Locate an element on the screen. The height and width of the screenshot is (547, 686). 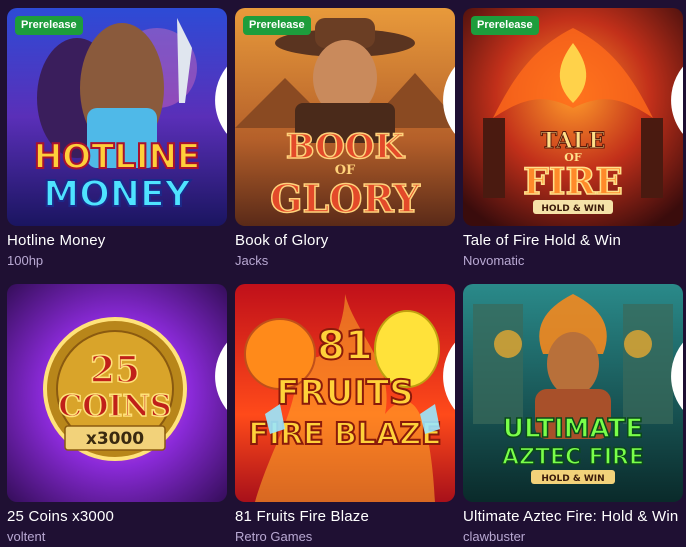
game-thumbnail: 81 FRUITS FIRE BLAZE is located at coordinates (345, 393).